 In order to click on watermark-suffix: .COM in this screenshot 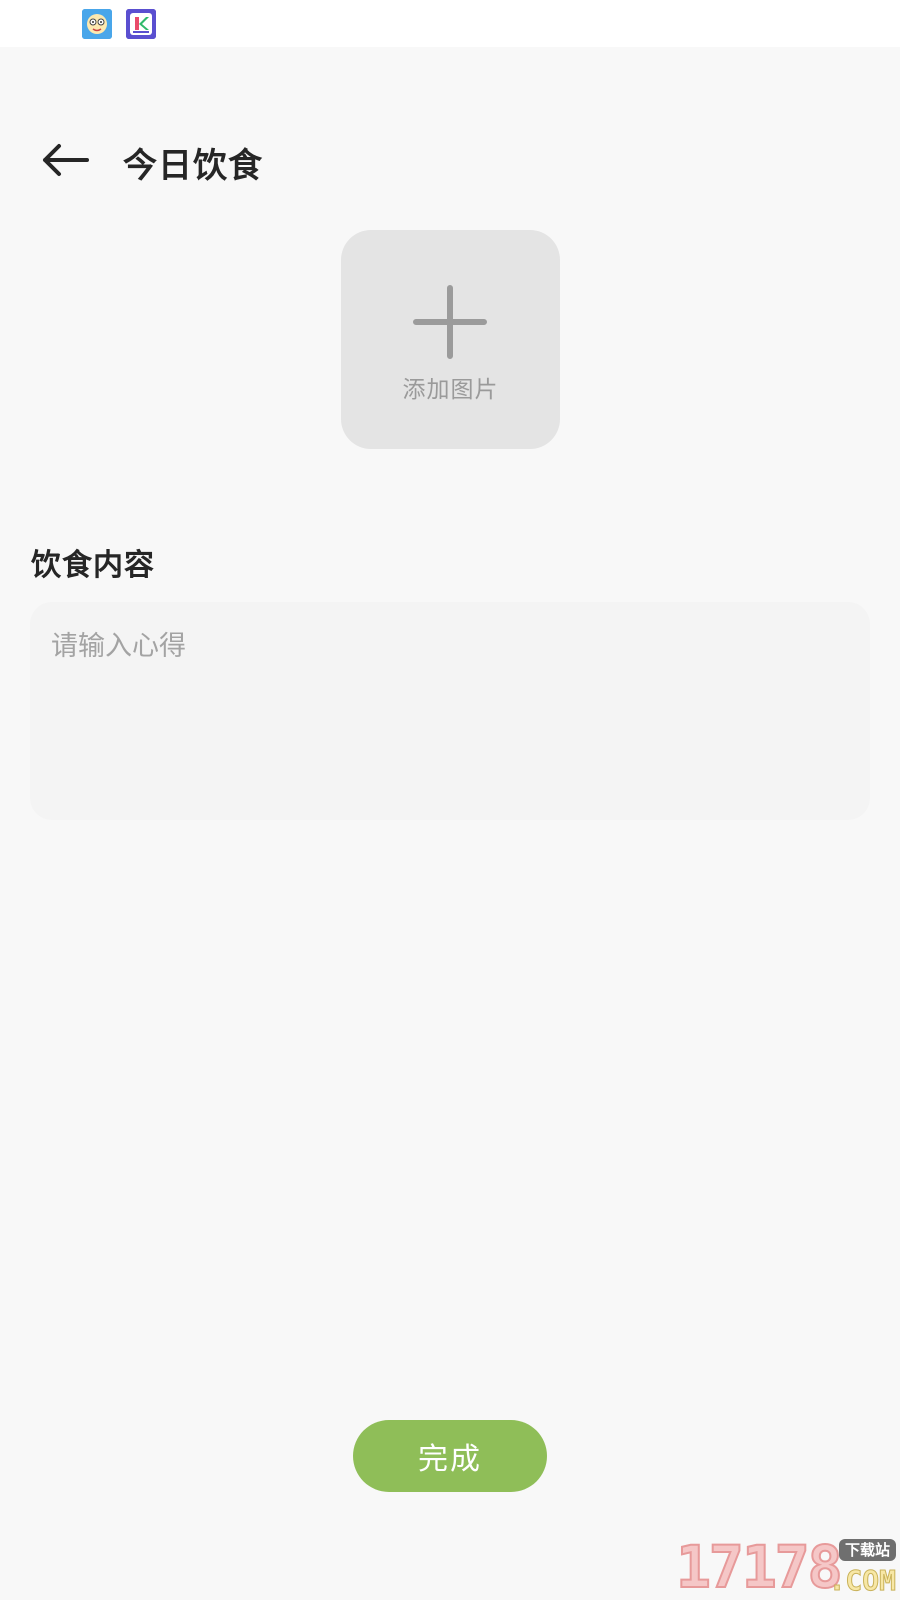, I will do `click(862, 1580)`.